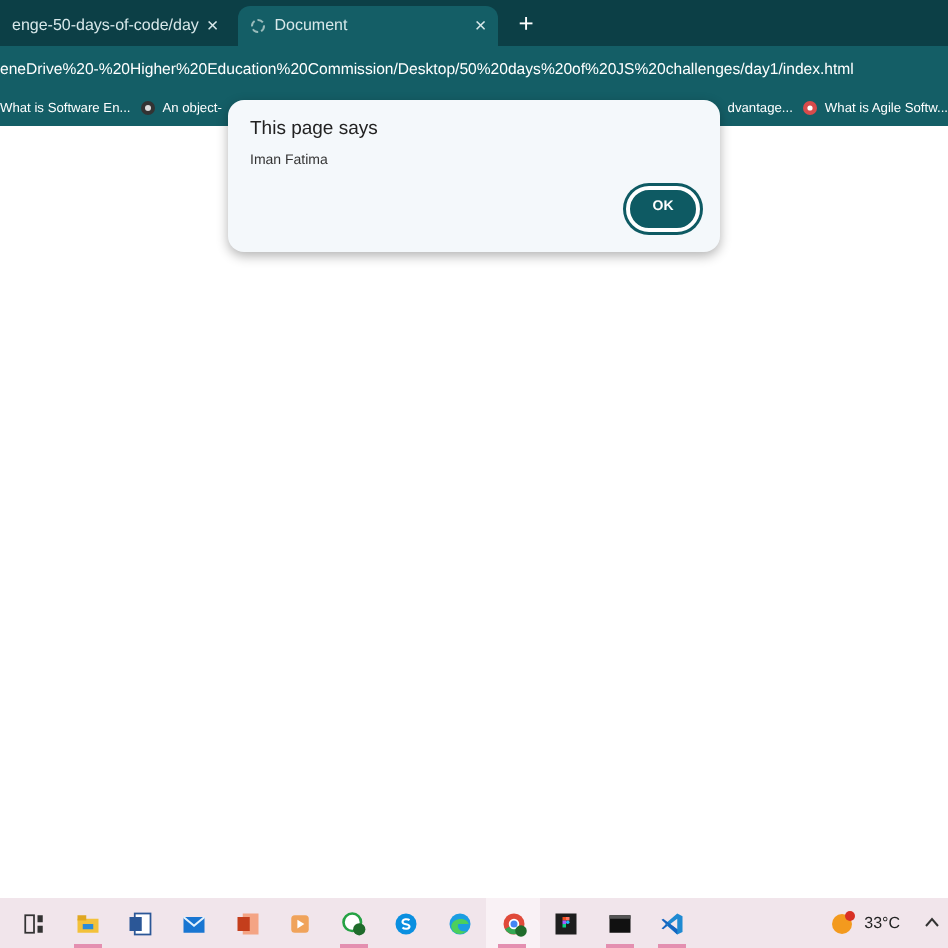 This screenshot has height=948, width=948. I want to click on page-icon, so click(258, 26).